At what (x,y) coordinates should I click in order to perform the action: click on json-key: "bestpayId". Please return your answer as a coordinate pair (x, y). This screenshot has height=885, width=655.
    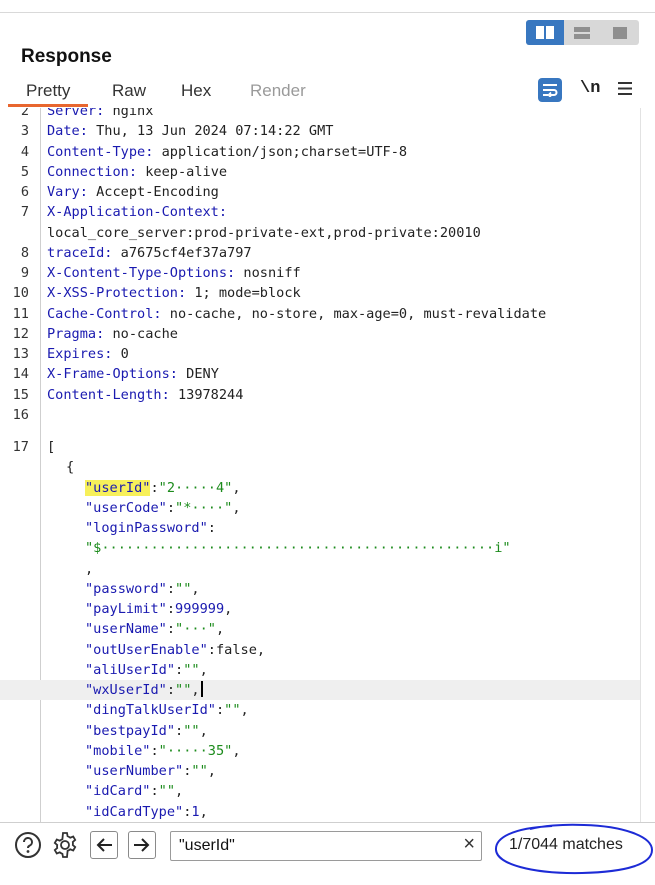
    Looking at the image, I should click on (130, 731).